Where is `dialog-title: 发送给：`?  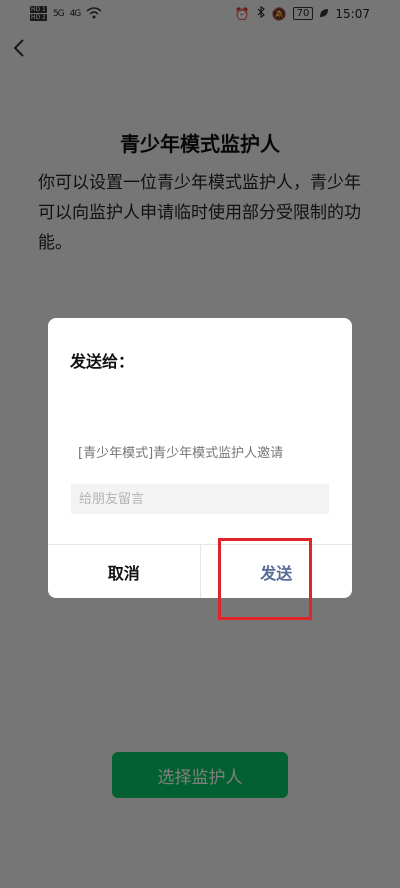 dialog-title: 发送给： is located at coordinates (102, 361).